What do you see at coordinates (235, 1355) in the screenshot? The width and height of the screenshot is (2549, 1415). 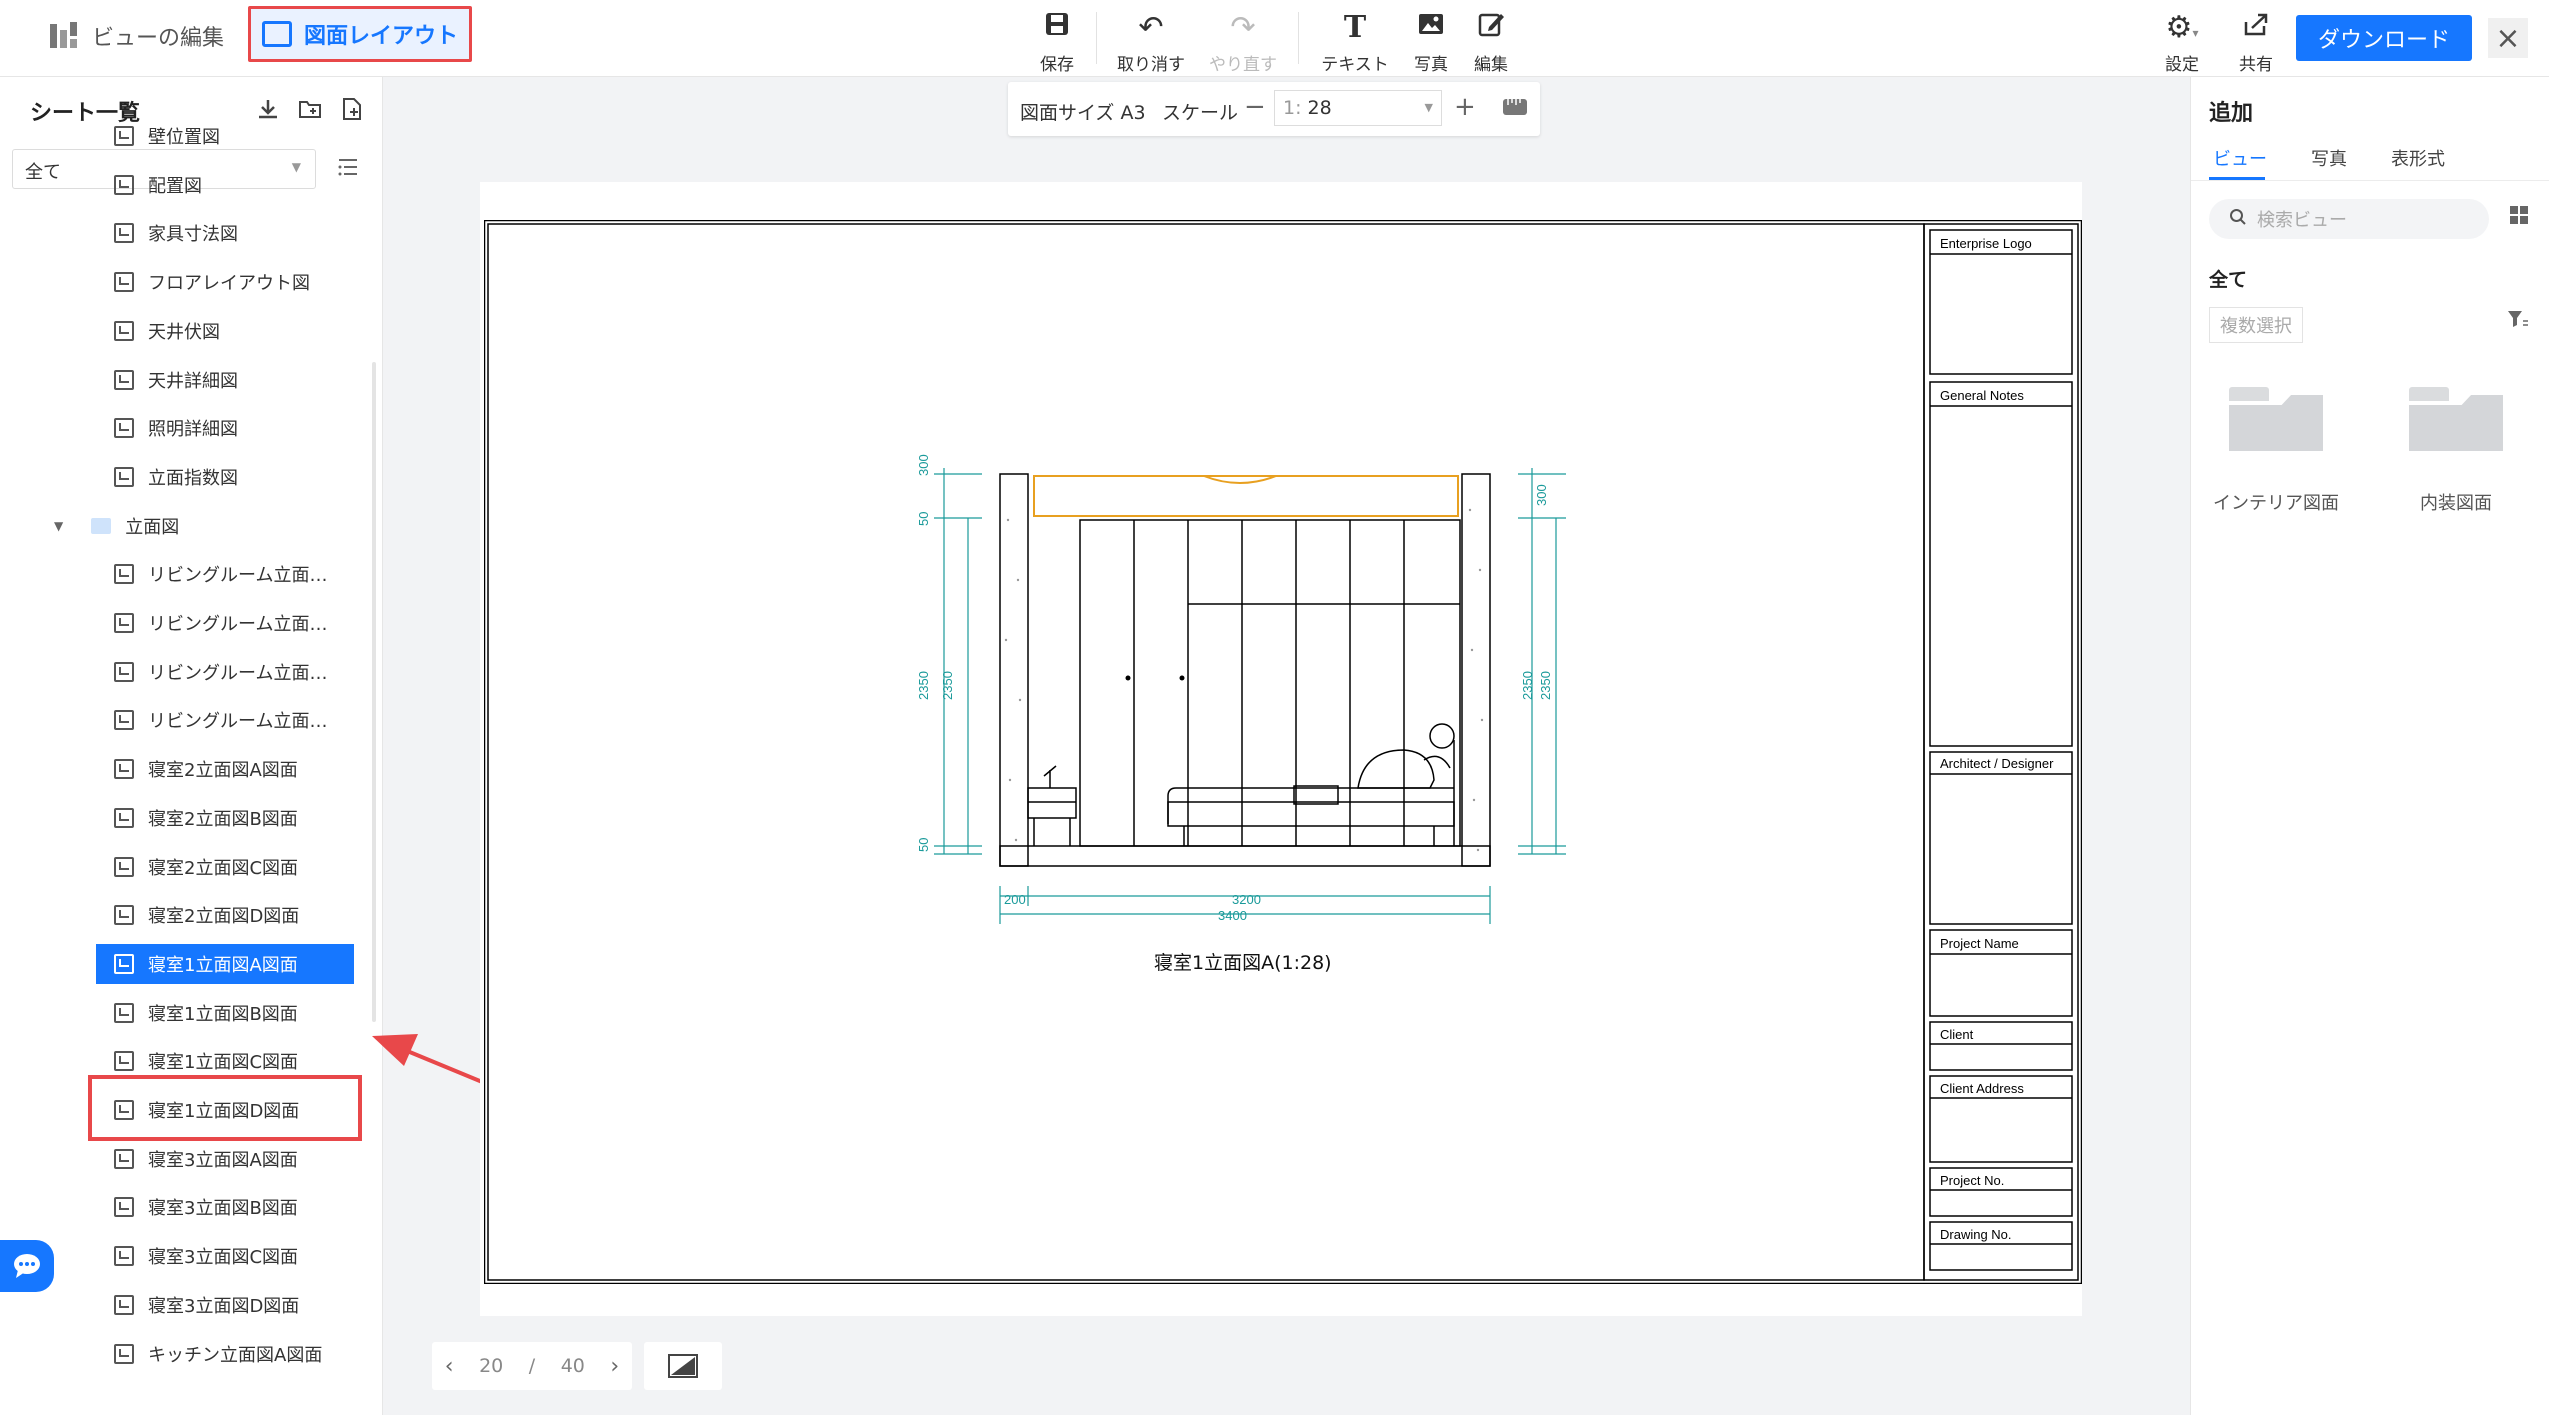 I see `sheet-item-label: キッチン立面図A図面` at bounding box center [235, 1355].